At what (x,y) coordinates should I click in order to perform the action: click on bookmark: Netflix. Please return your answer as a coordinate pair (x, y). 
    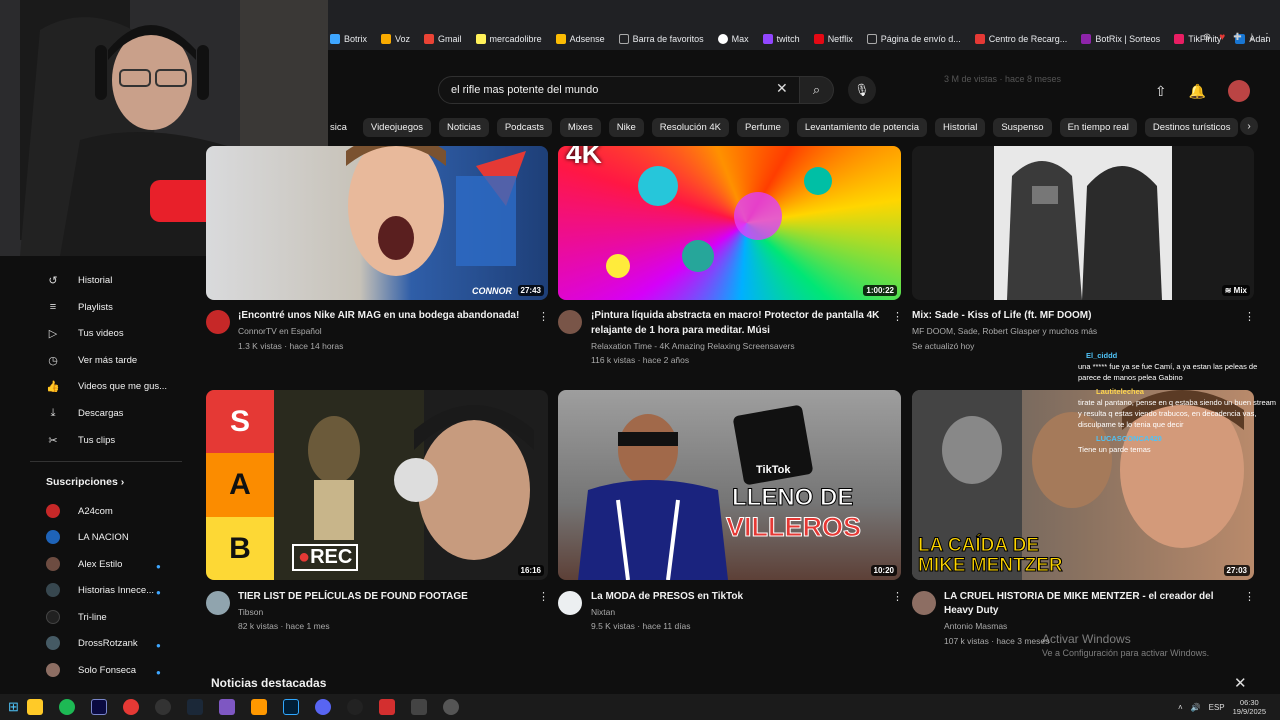
    Looking at the image, I should click on (833, 39).